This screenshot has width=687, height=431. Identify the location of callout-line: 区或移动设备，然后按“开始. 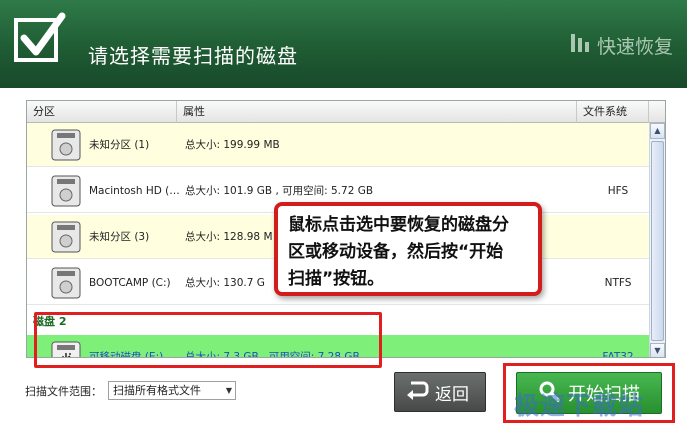
(396, 252).